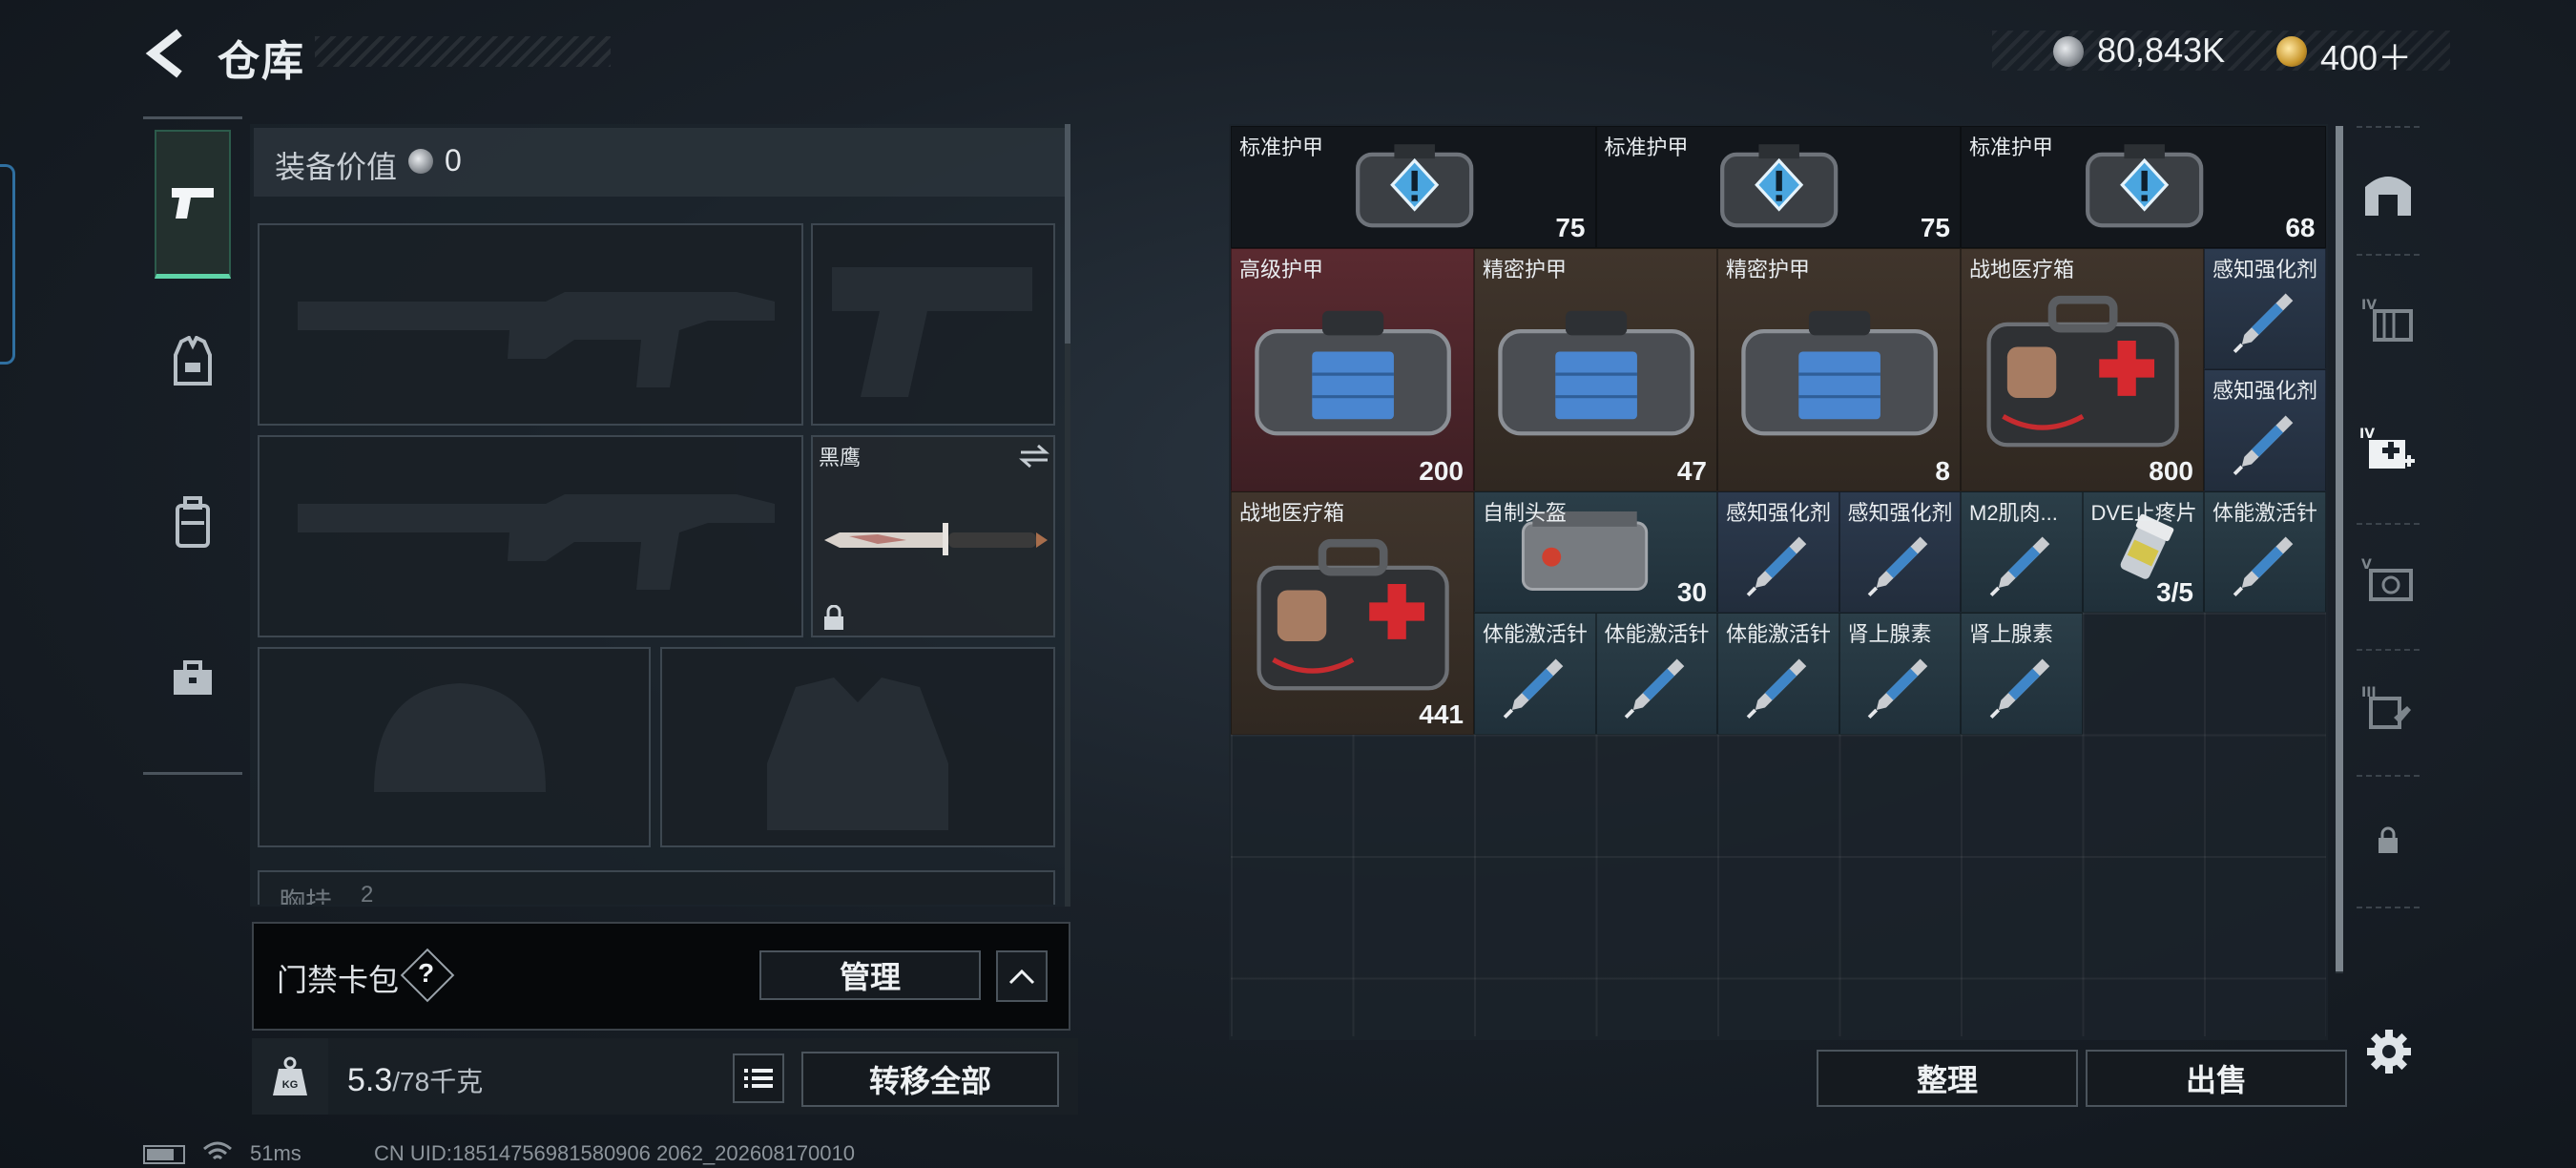  Describe the element at coordinates (933, 536) in the screenshot. I see `melee-slot: 黑鹰` at that location.